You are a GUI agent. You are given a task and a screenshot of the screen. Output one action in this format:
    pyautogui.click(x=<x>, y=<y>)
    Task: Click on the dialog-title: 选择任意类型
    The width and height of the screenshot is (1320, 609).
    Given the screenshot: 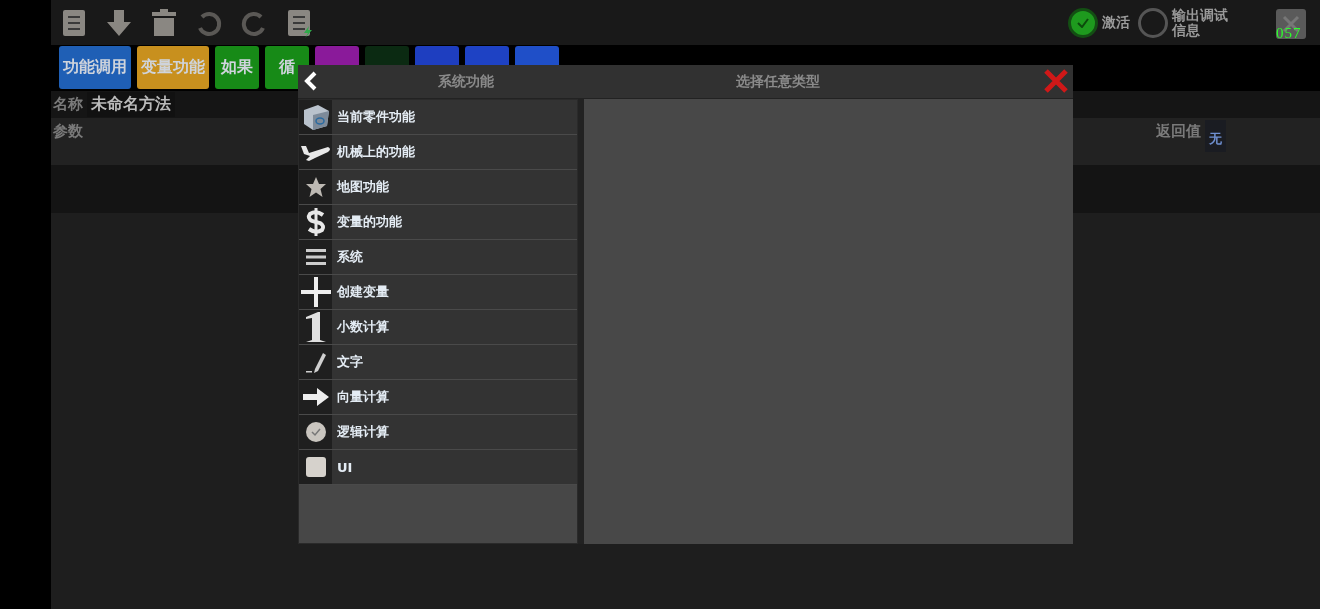 What is the action you would take?
    pyautogui.click(x=778, y=81)
    